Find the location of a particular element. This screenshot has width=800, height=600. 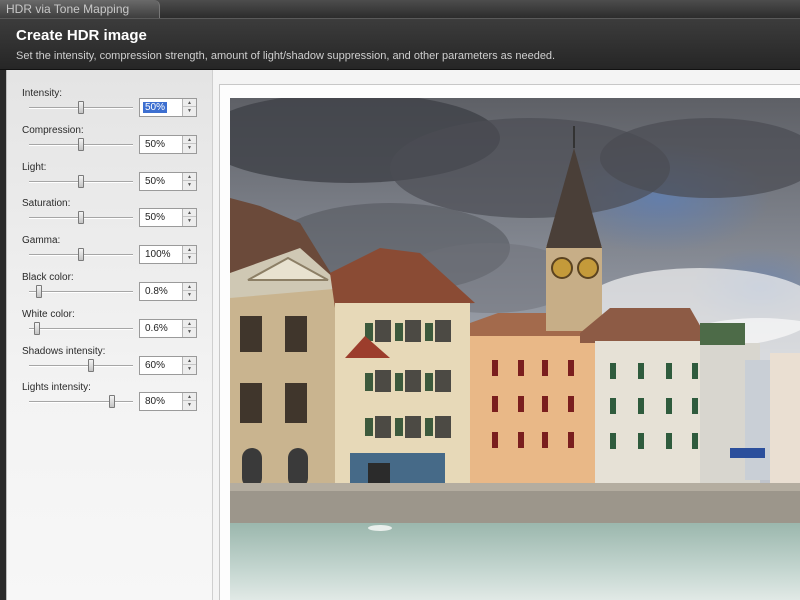

compression-field: 50% ▲ ▼ is located at coordinates (168, 144).